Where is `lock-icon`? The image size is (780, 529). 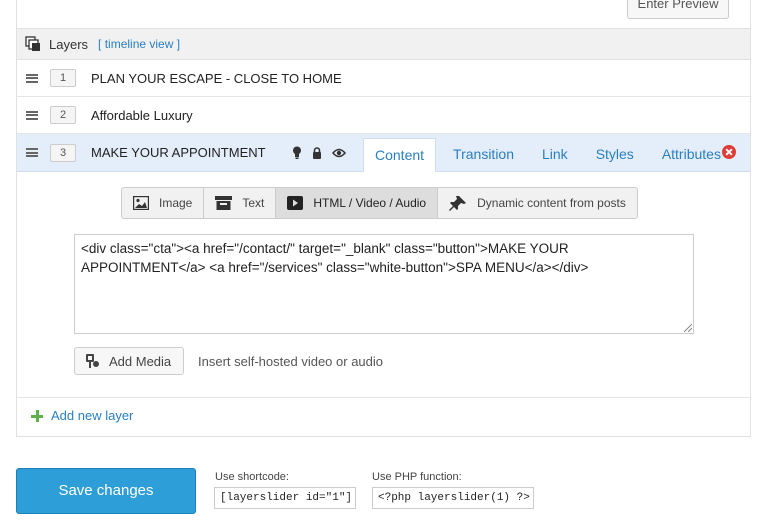
lock-icon is located at coordinates (317, 152).